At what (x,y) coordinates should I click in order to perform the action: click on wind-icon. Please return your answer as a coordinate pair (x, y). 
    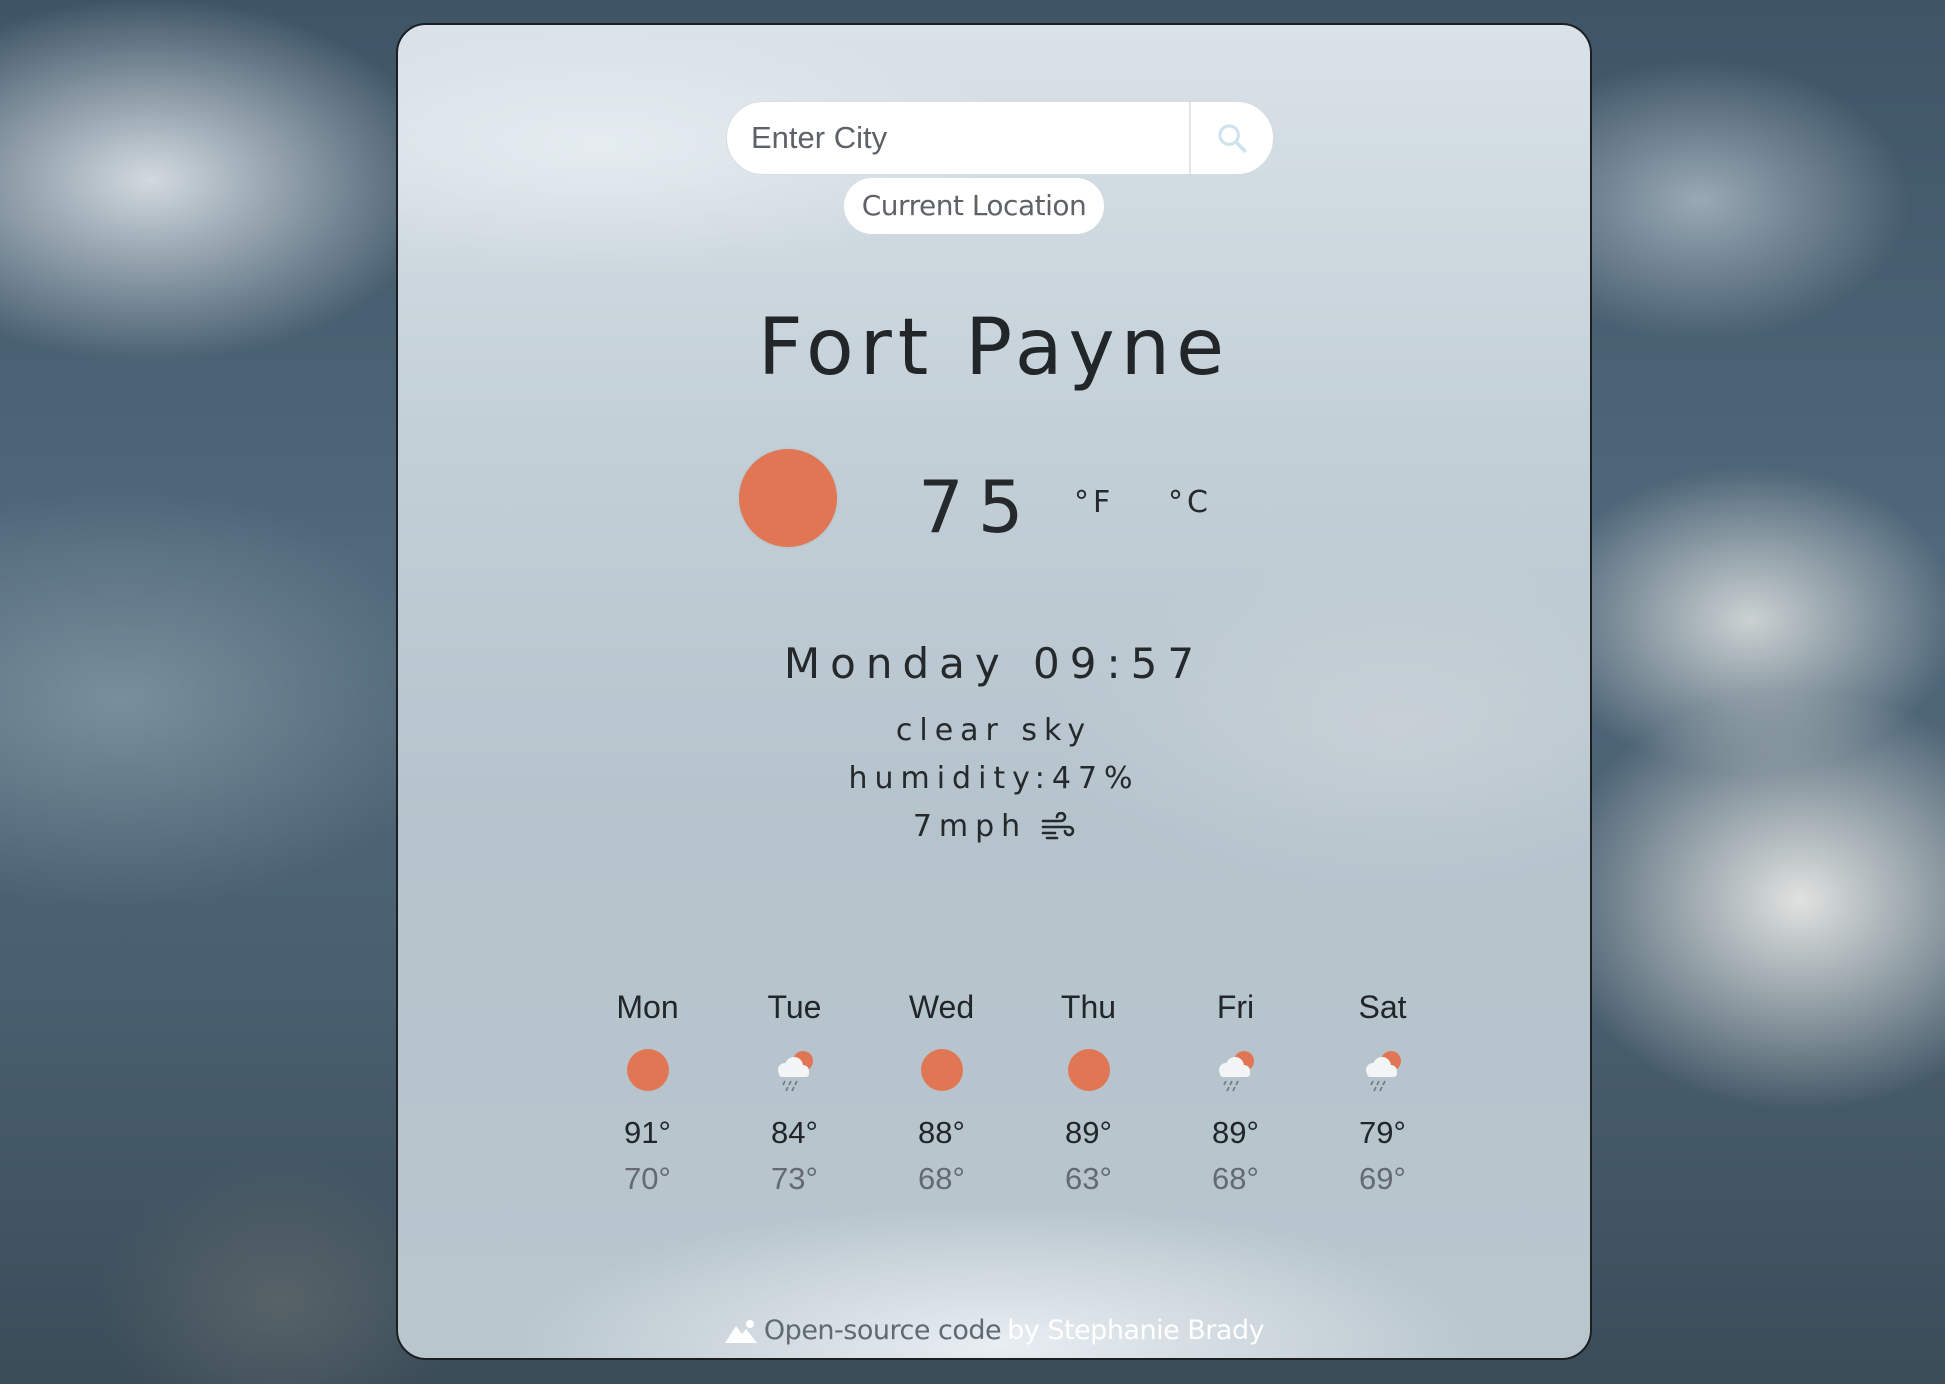
    Looking at the image, I should click on (1058, 825).